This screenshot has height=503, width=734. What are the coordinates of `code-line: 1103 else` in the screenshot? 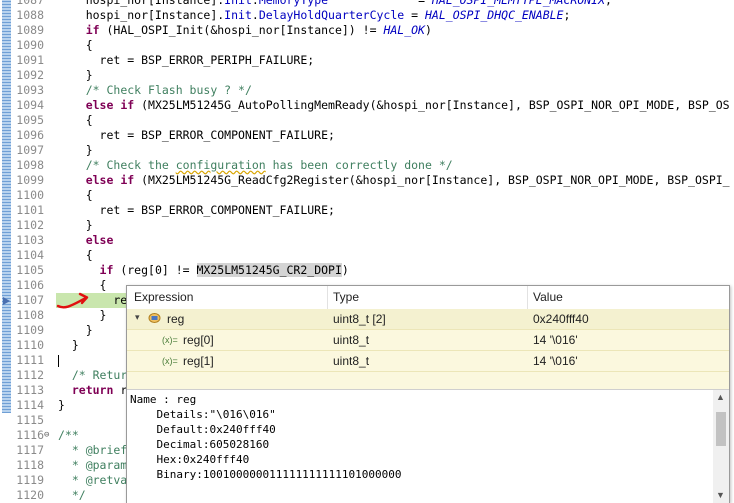 It's located at (367, 240).